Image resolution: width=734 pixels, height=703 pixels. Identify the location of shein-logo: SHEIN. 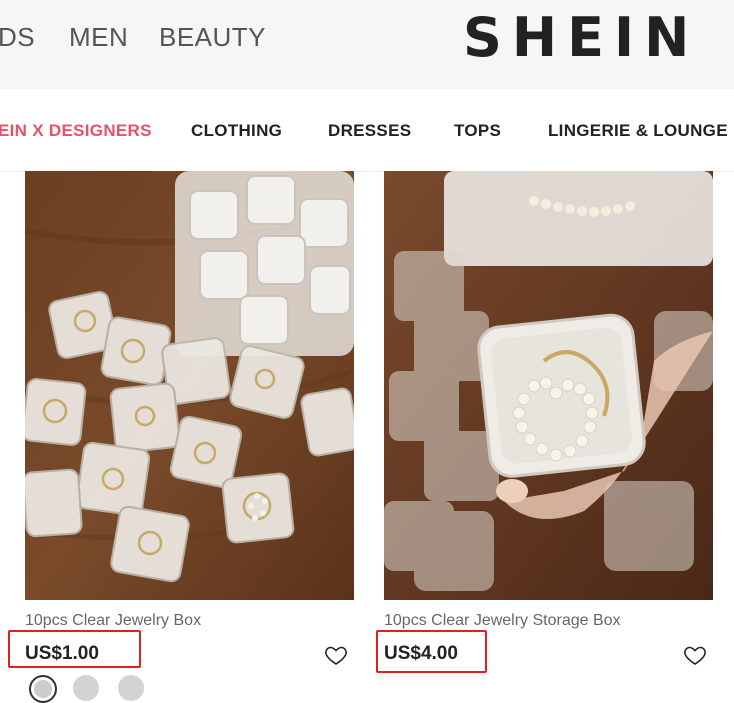
(581, 37).